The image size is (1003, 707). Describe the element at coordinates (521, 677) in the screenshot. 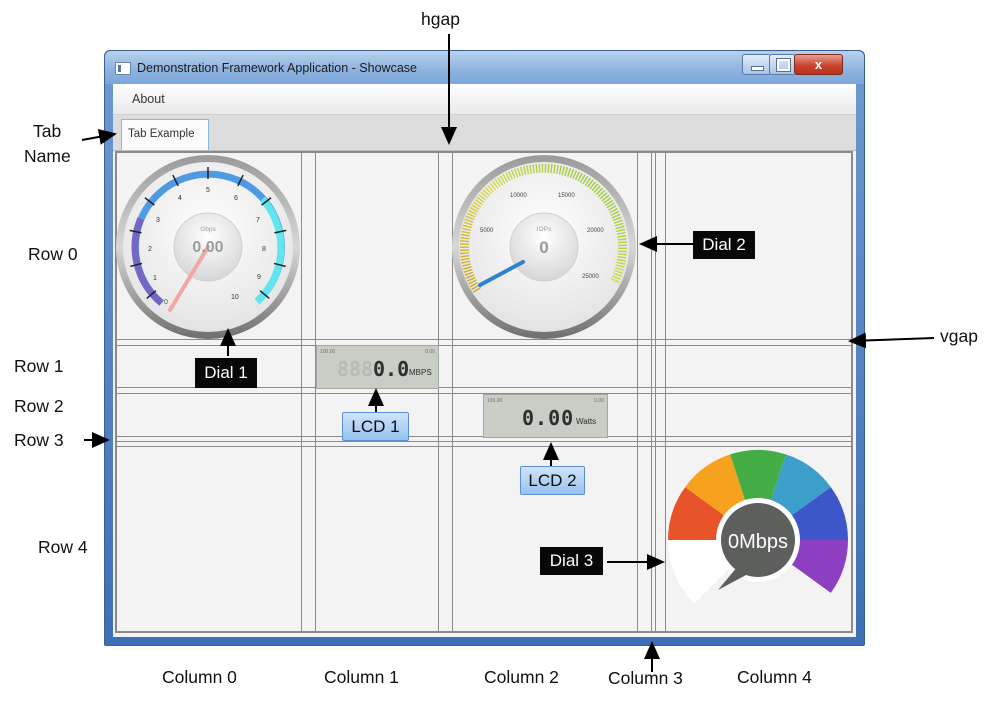

I see `column-2-label: Column 2` at that location.